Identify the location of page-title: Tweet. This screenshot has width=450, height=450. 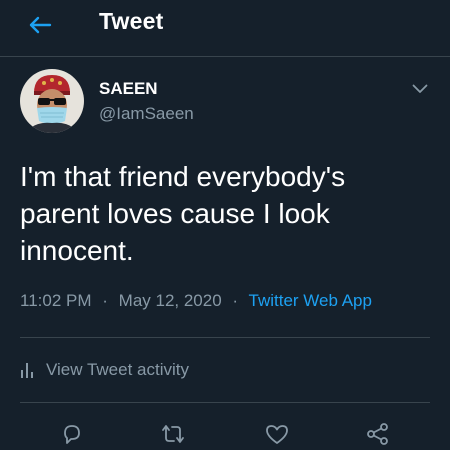
(131, 21).